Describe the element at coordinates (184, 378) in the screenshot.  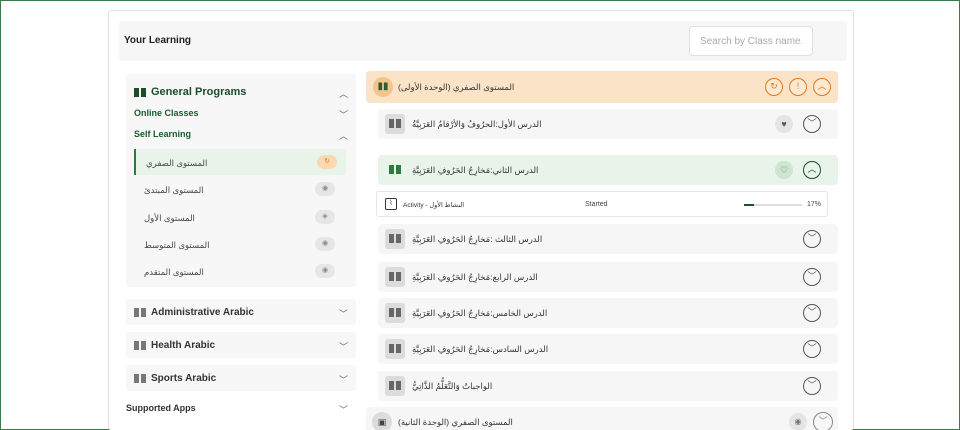
I see `category-label: Sports Arabic` at that location.